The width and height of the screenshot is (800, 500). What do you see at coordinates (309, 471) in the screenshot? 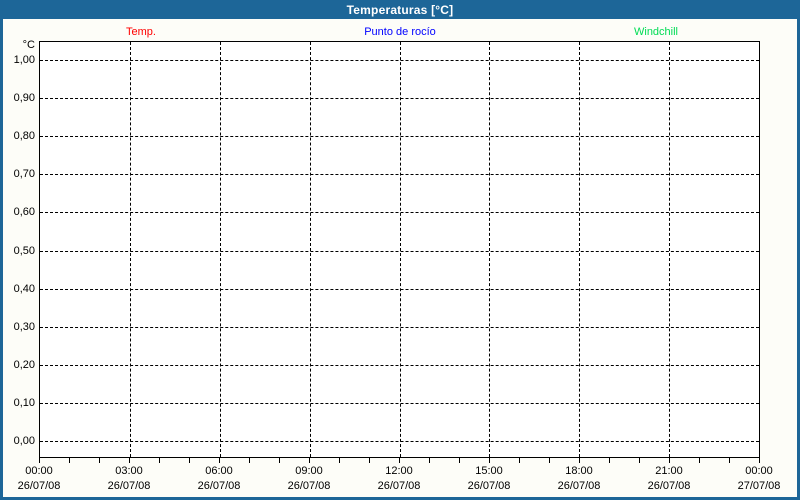
I see `x-tick-time: 09:00` at bounding box center [309, 471].